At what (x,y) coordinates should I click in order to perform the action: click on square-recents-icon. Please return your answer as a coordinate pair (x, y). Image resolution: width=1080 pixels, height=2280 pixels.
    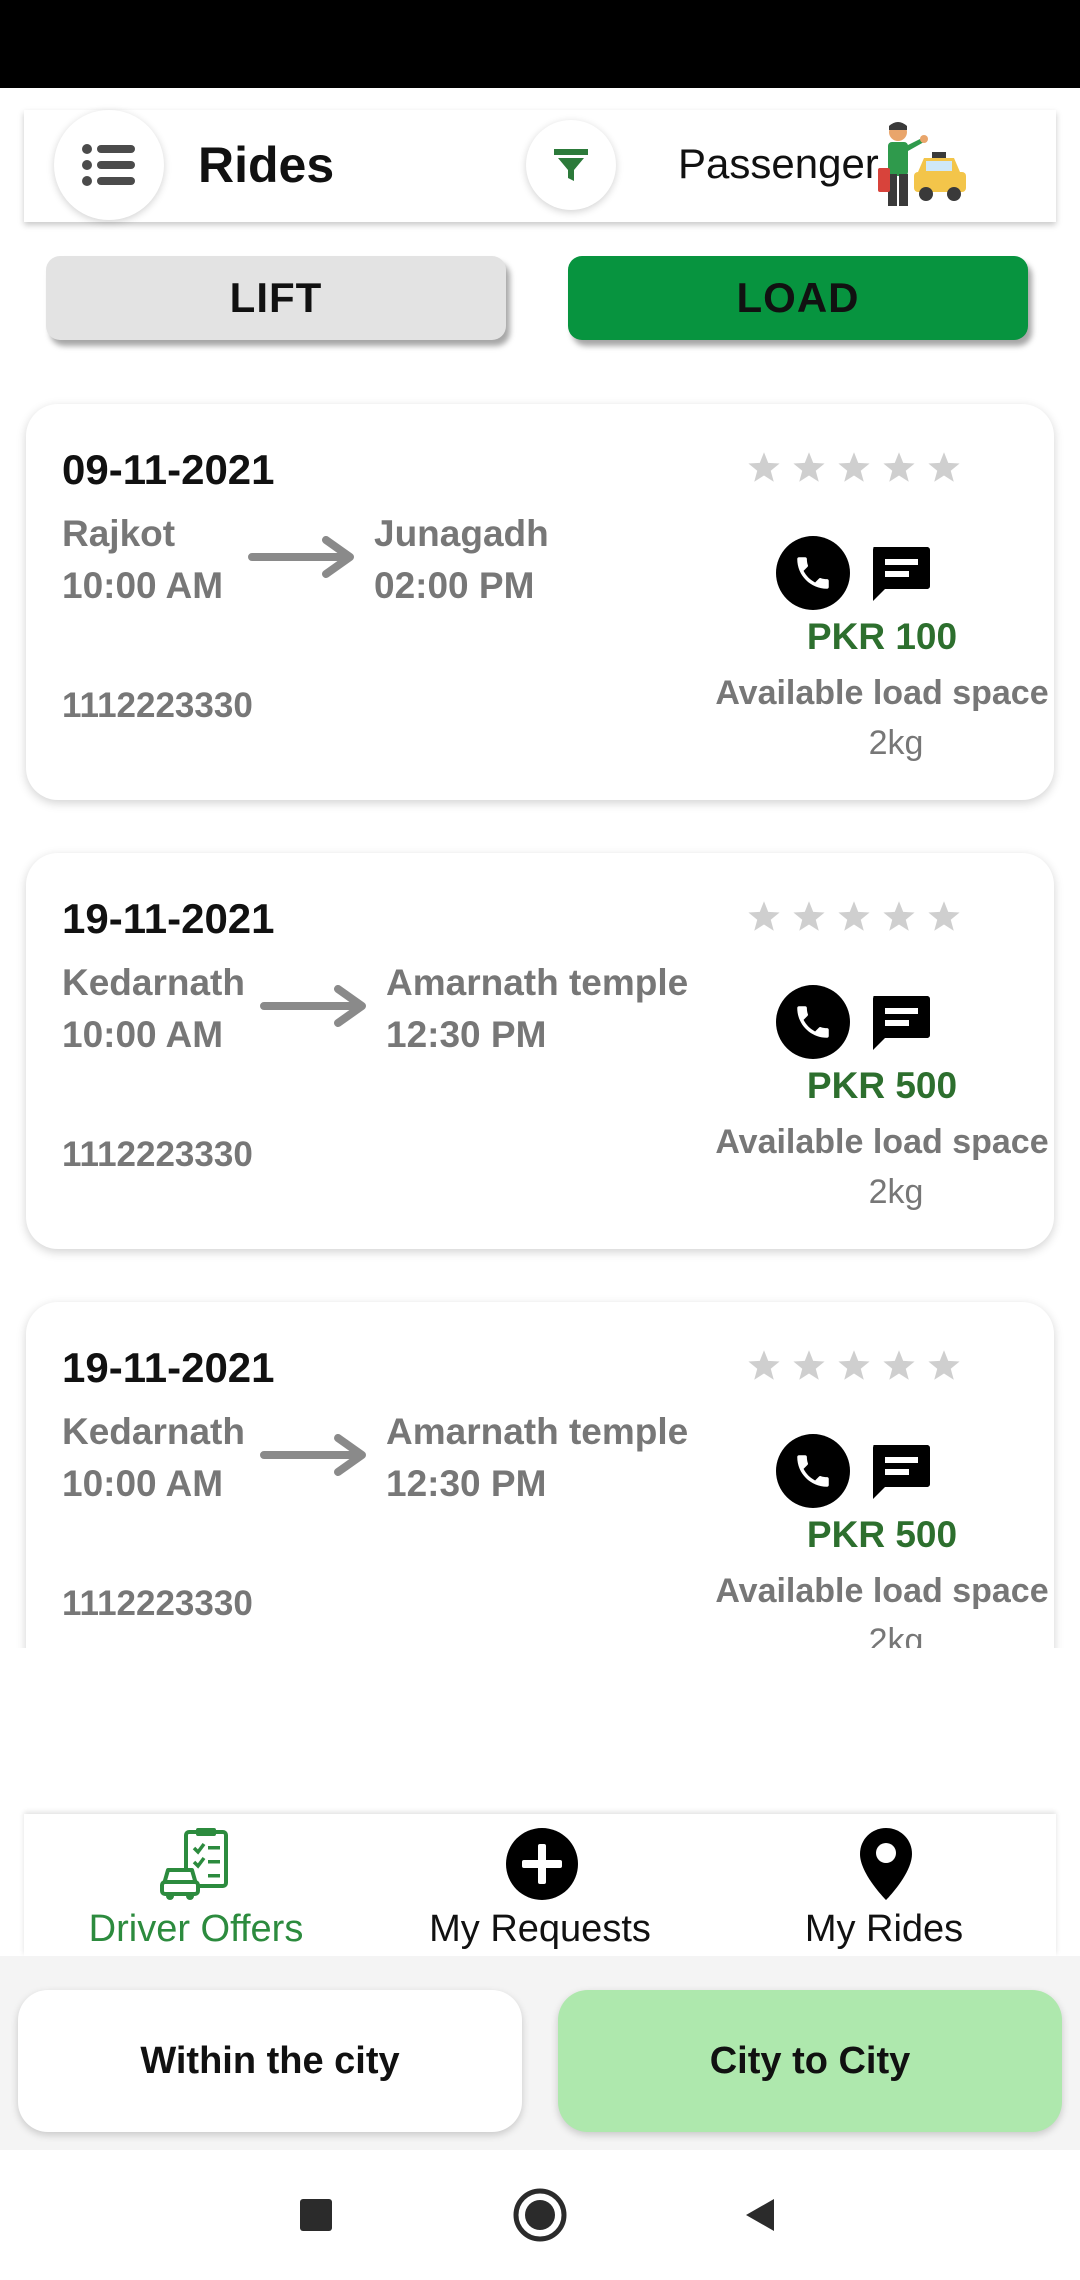
    Looking at the image, I should click on (316, 2215).